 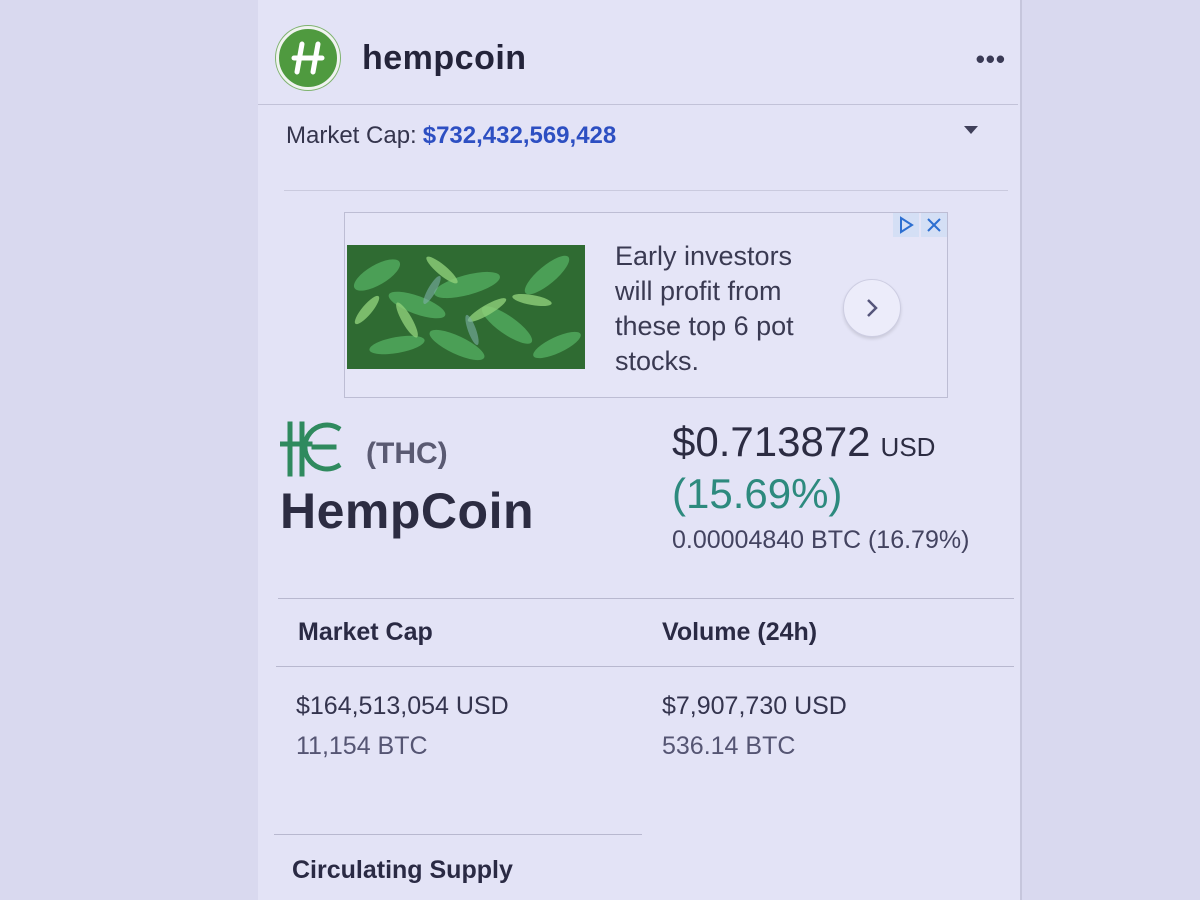 I want to click on circulating-supply-header: Circulating Supply, so click(x=402, y=870).